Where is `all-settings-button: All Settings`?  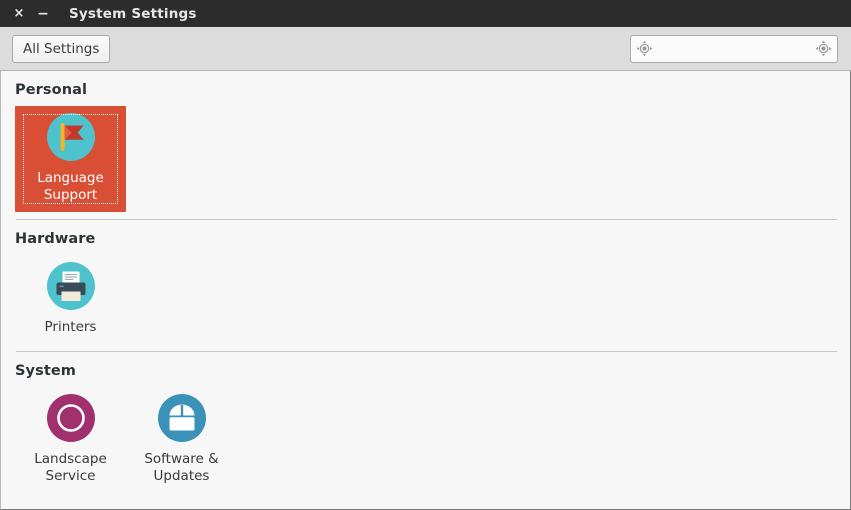 all-settings-button: All Settings is located at coordinates (61, 48).